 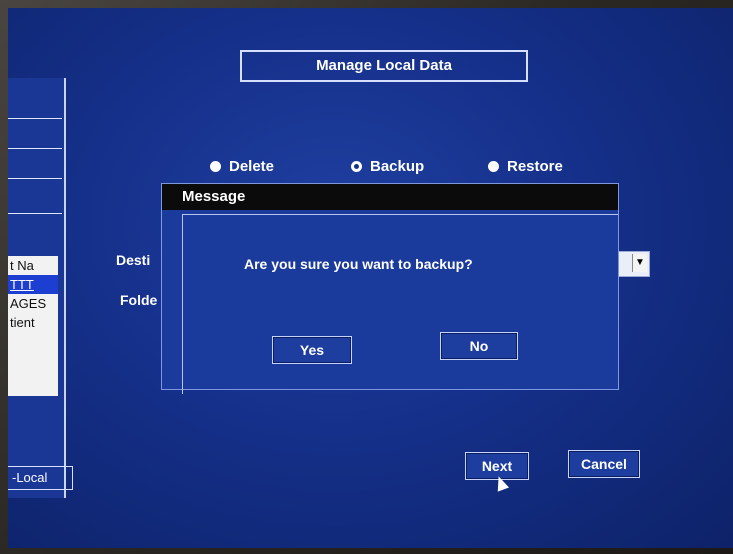 What do you see at coordinates (358, 264) in the screenshot?
I see `dialog-message: Are you sure you want to backup?` at bounding box center [358, 264].